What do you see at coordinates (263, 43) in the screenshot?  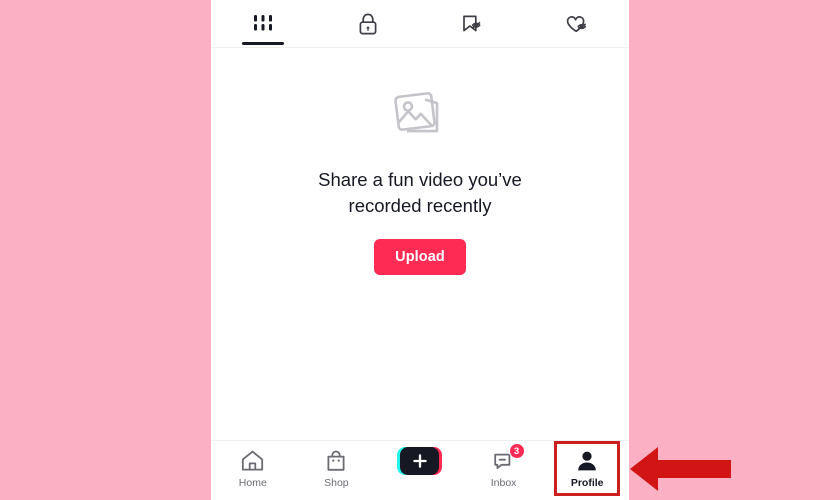 I see `active-tab-indicator` at bounding box center [263, 43].